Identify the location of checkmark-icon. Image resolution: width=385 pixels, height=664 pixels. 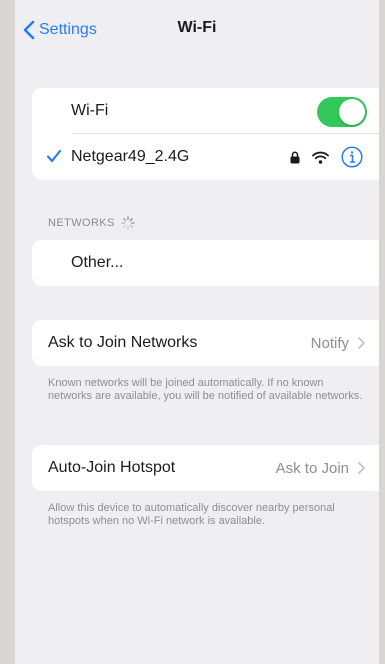
(54, 156).